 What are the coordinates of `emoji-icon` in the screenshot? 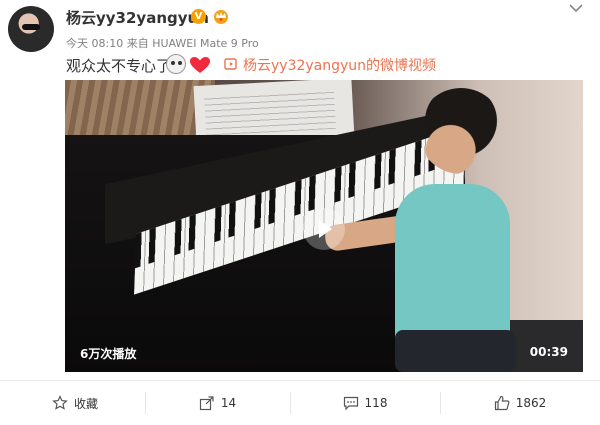 It's located at (176, 64).